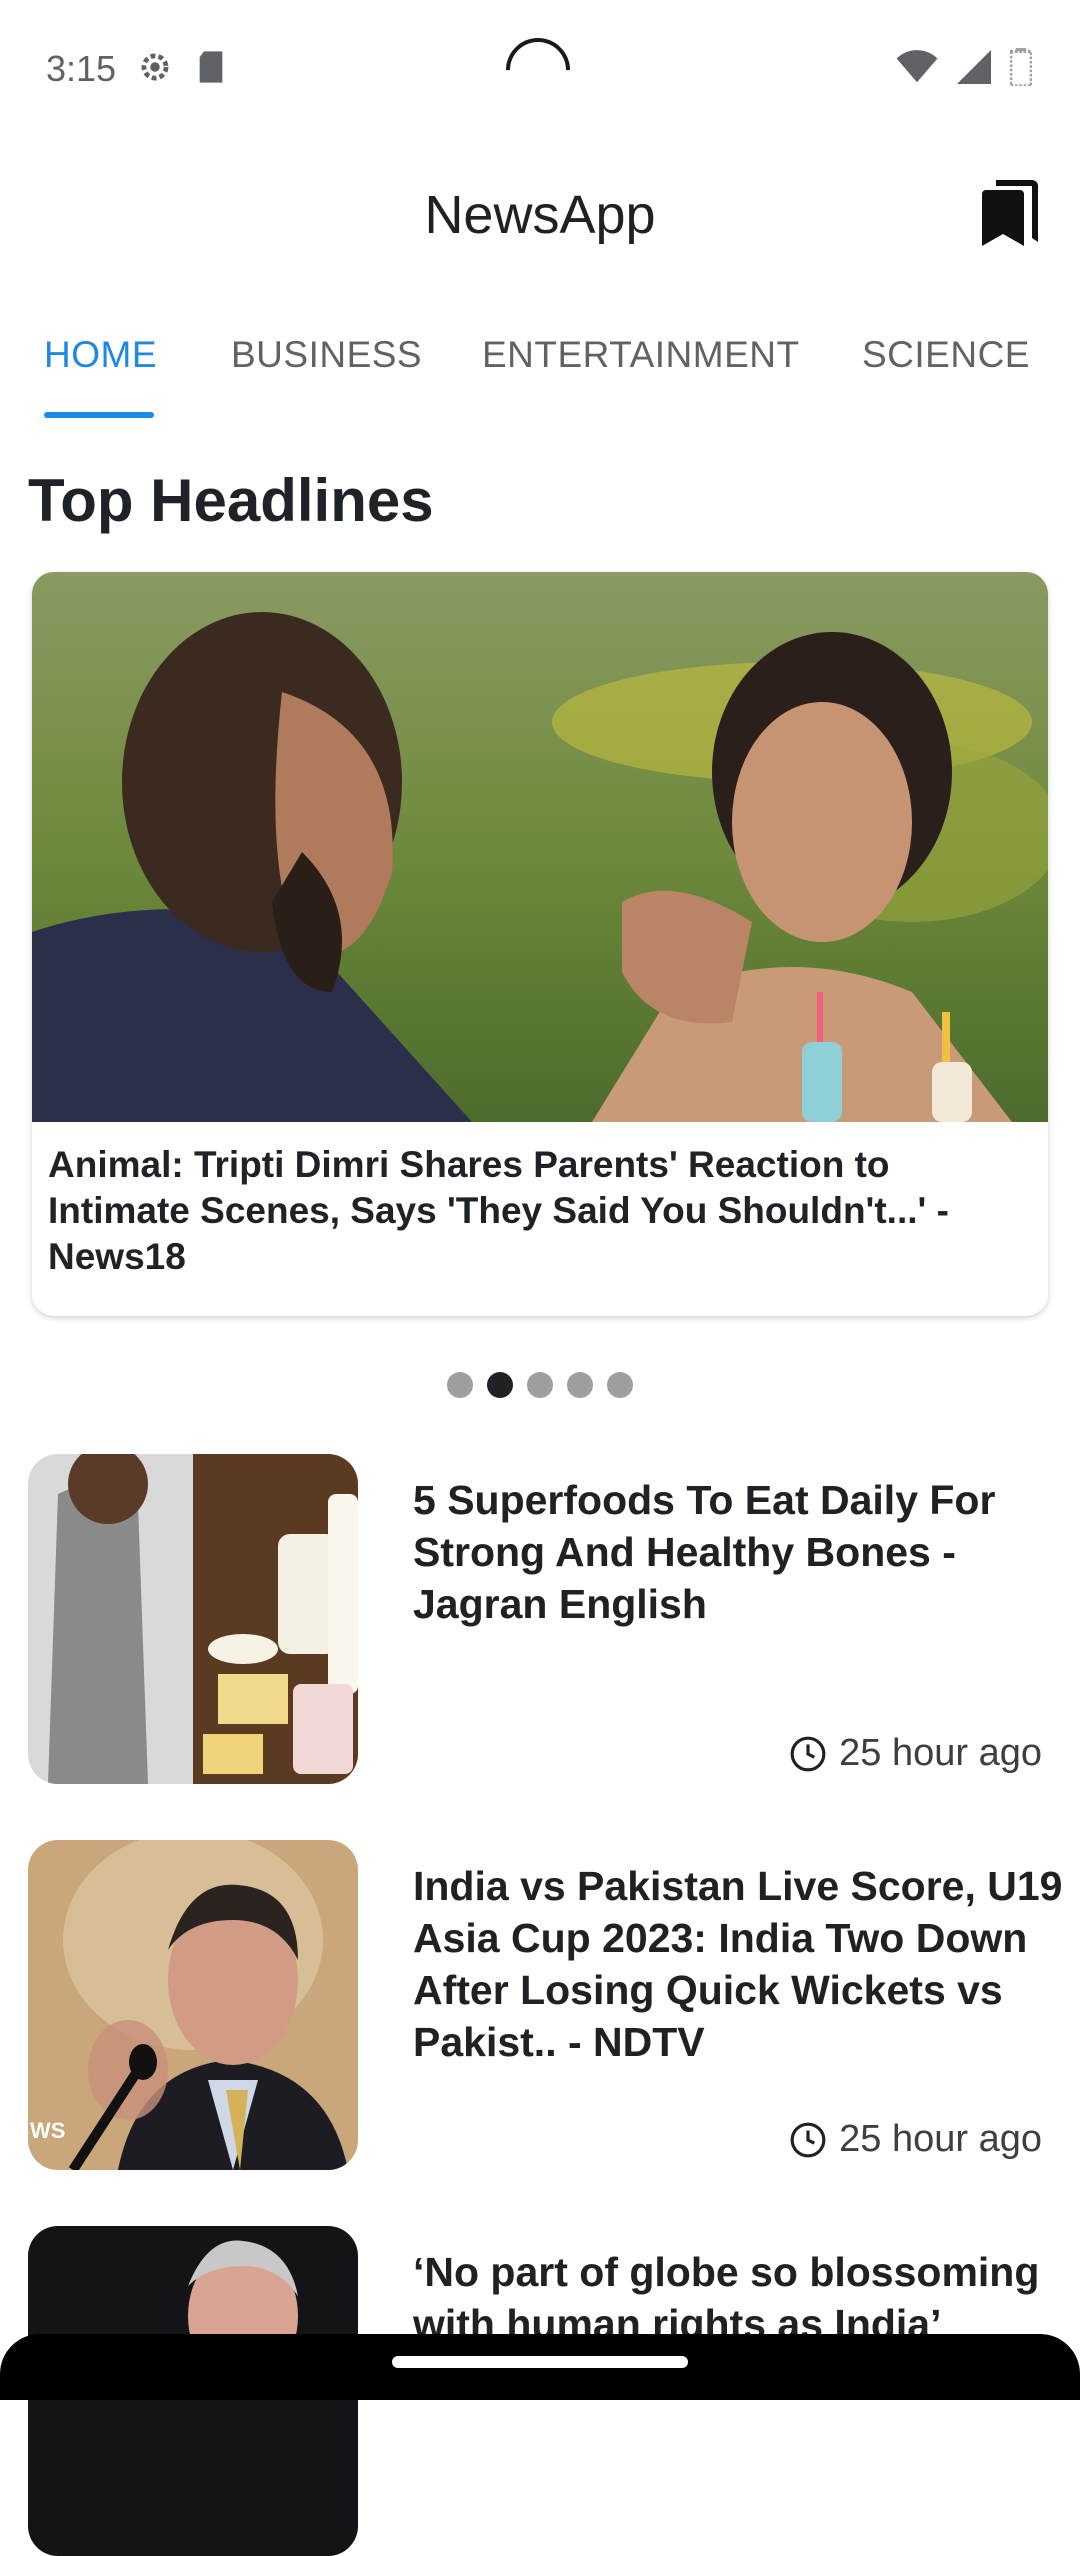 This screenshot has height=2556, width=1080. I want to click on thumbnail-logo-text: WS, so click(47, 2130).